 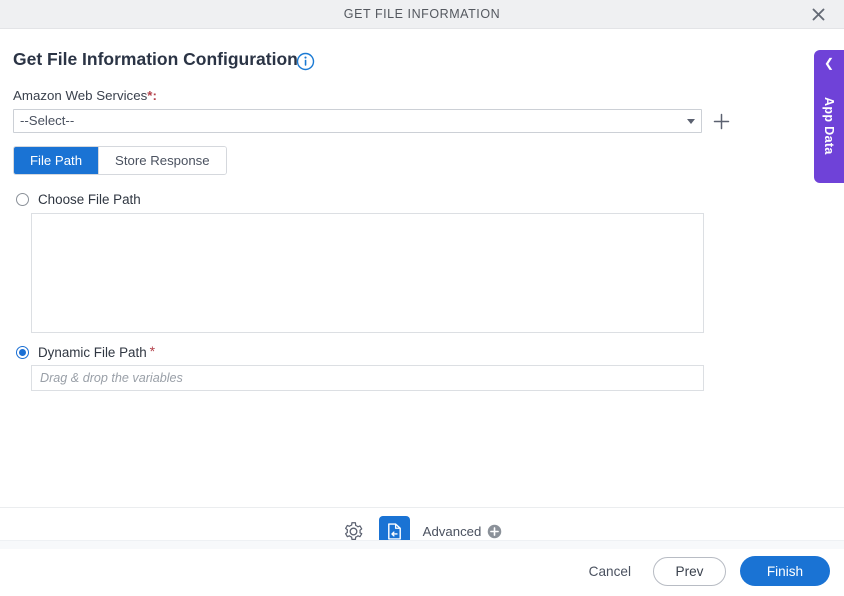 What do you see at coordinates (785, 571) in the screenshot?
I see `finish-button: Finish` at bounding box center [785, 571].